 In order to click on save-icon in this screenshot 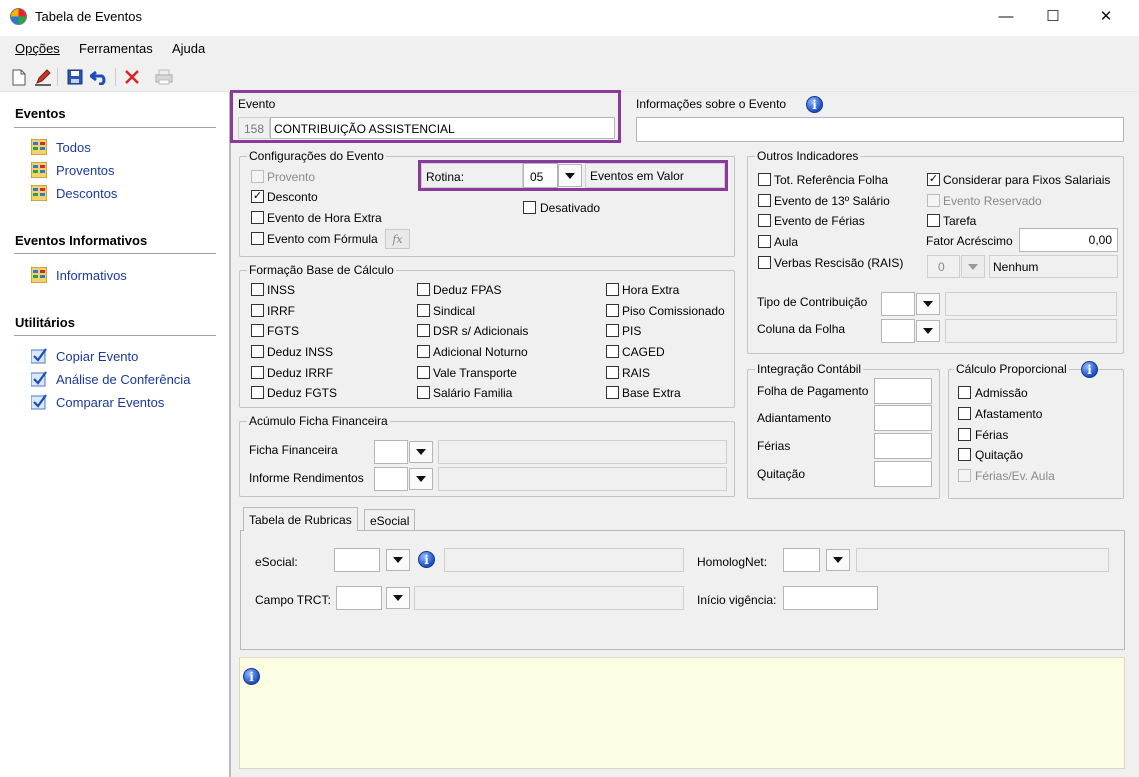, I will do `click(75, 77)`.